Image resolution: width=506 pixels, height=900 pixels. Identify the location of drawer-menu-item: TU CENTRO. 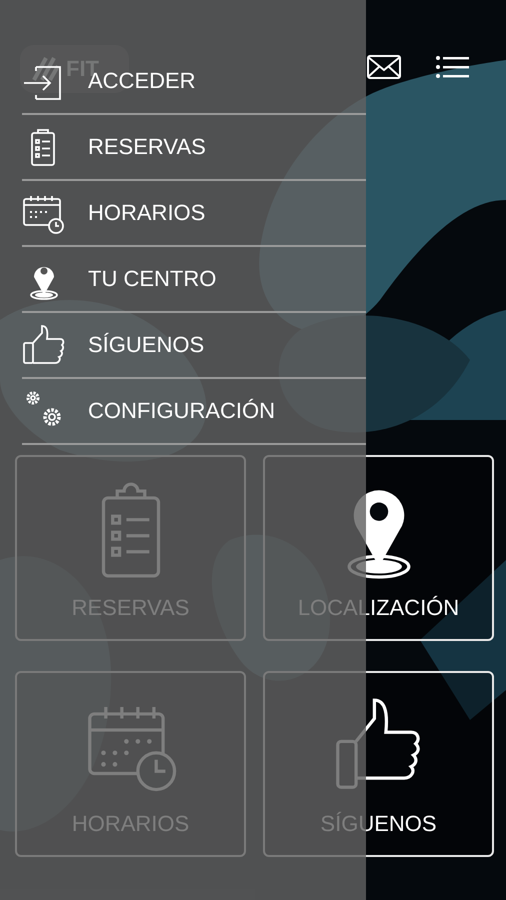
(194, 280).